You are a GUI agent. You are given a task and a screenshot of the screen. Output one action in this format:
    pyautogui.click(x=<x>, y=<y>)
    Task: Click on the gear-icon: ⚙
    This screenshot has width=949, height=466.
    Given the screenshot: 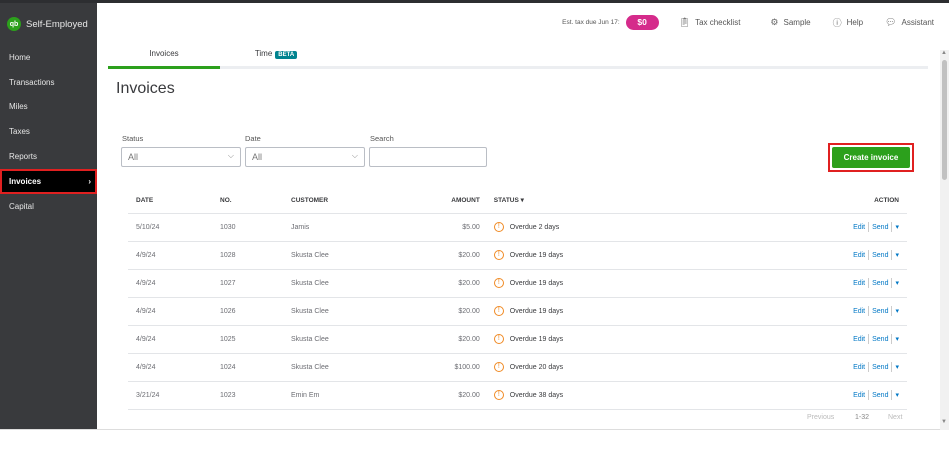 What is the action you would take?
    pyautogui.click(x=774, y=21)
    